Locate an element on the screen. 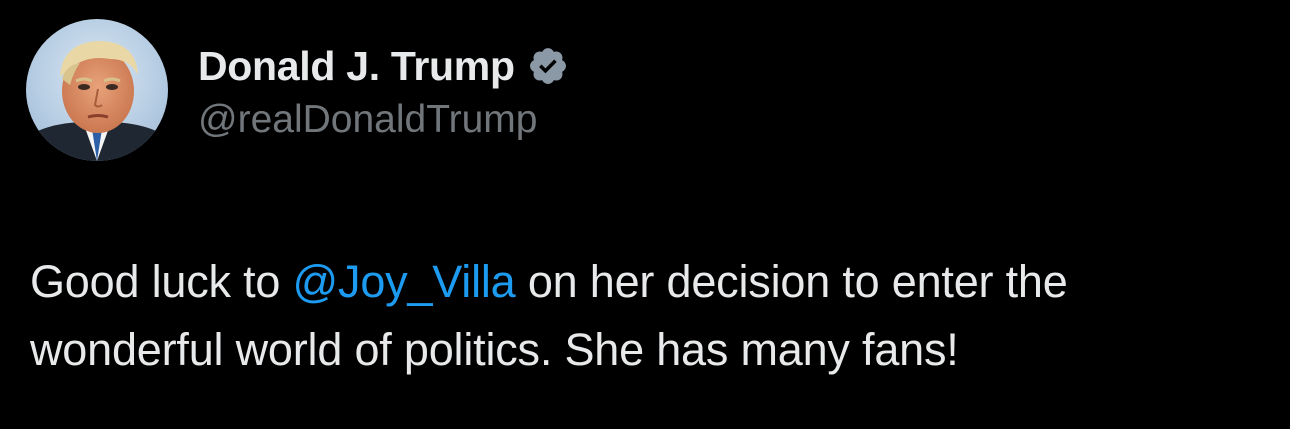  avatar-image is located at coordinates (97, 90).